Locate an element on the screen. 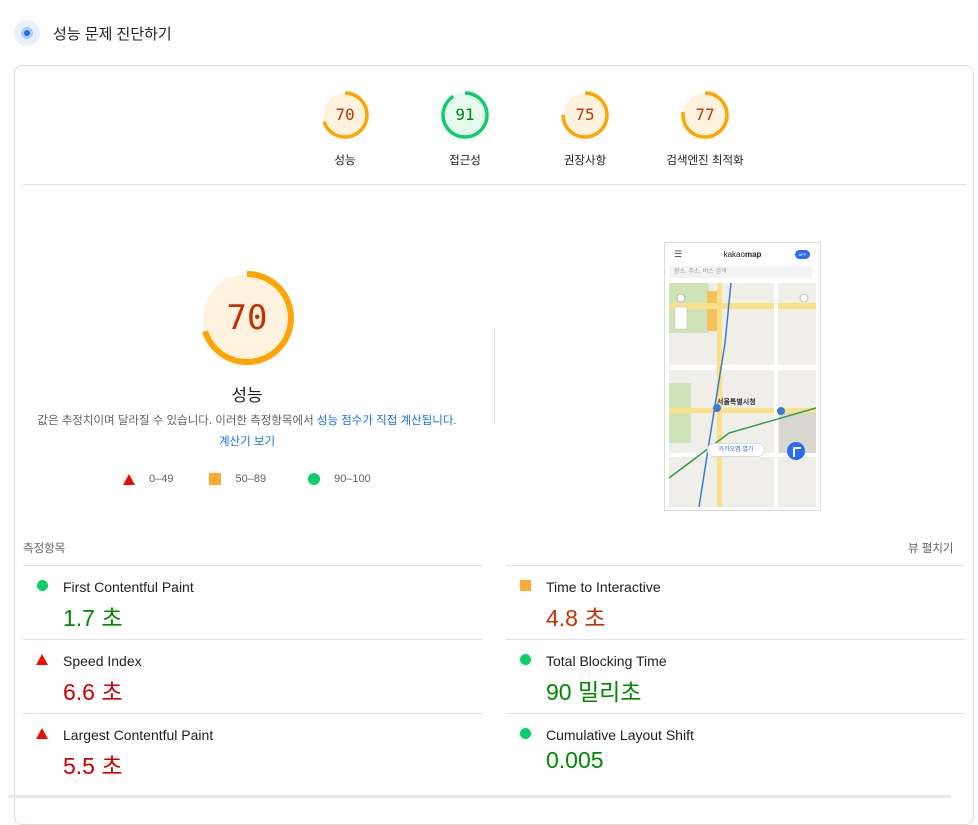 This screenshot has width=978, height=825. description-text: 값은 추정치이며 달라질 수 있습니다. 이러한 측정항목에서 is located at coordinates (177, 421).